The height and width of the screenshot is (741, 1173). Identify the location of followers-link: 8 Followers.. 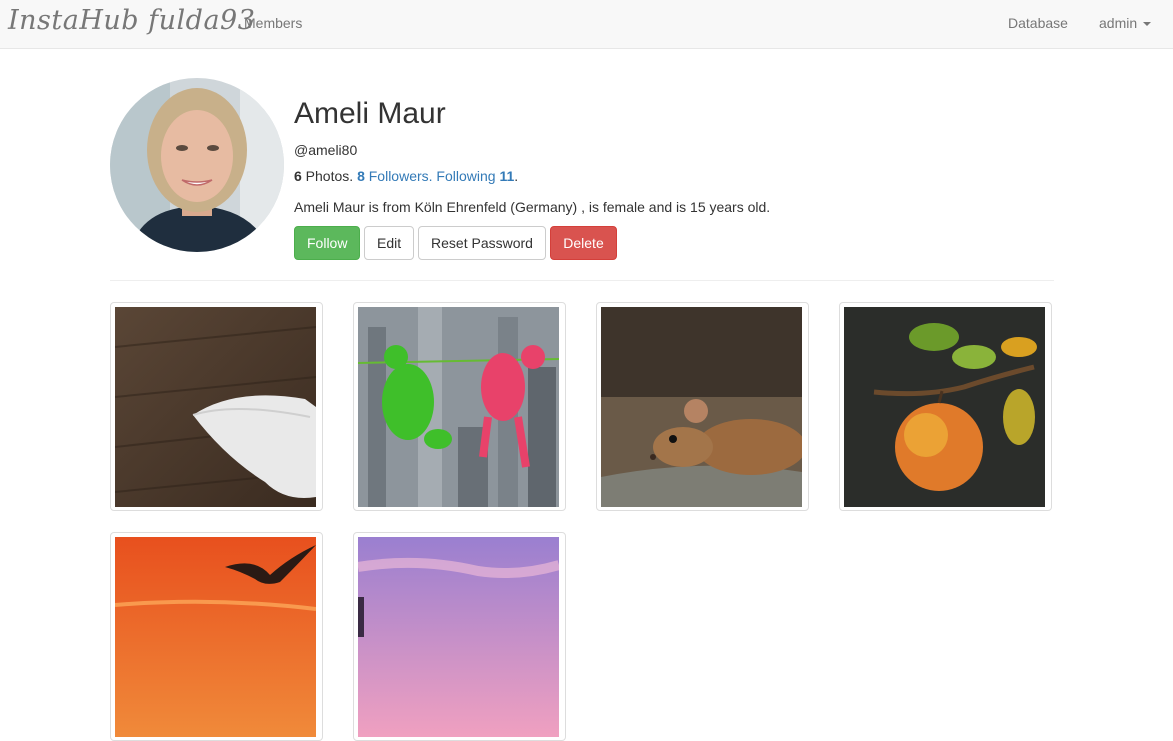
(394, 176).